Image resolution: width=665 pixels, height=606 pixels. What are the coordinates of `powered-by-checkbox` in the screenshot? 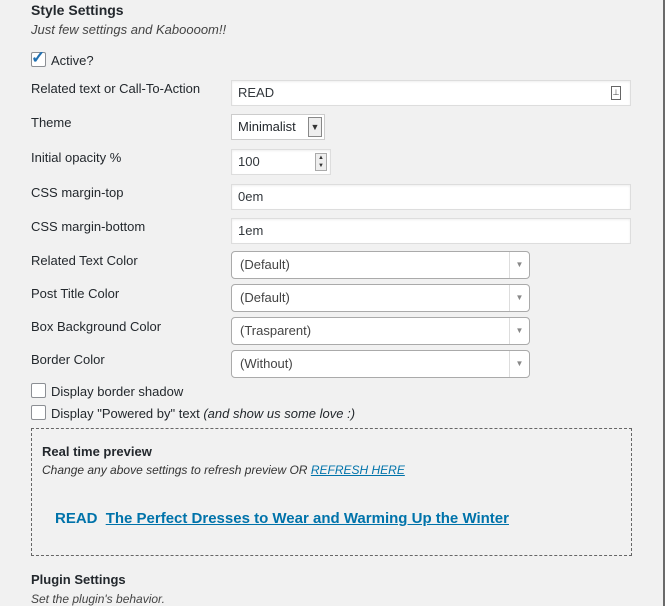 It's located at (38, 412).